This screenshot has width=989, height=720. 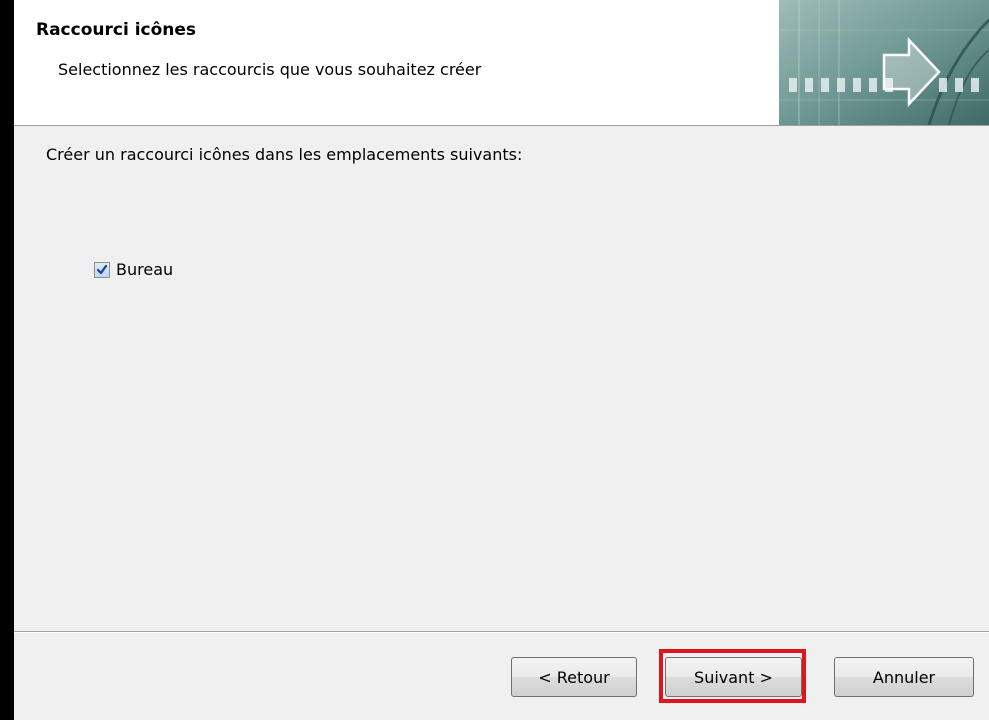 I want to click on bureau-checkbox, so click(x=102, y=269).